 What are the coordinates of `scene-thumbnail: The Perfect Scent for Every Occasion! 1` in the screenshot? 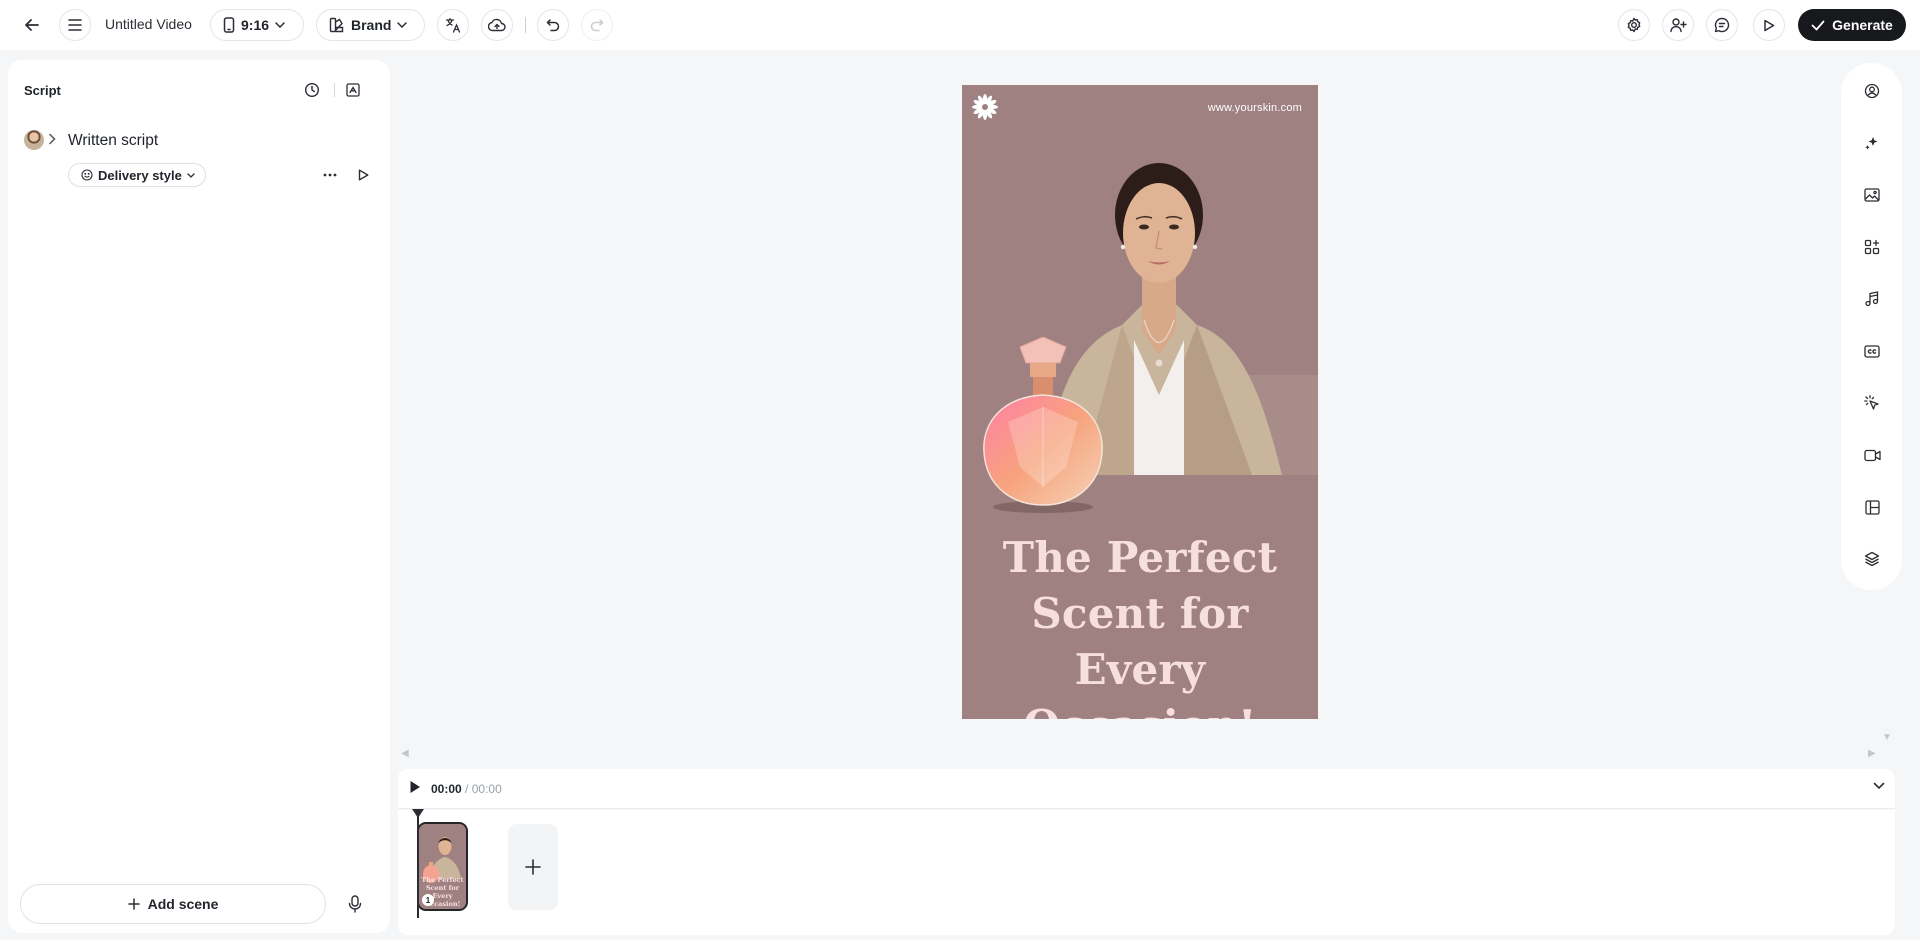 It's located at (442, 866).